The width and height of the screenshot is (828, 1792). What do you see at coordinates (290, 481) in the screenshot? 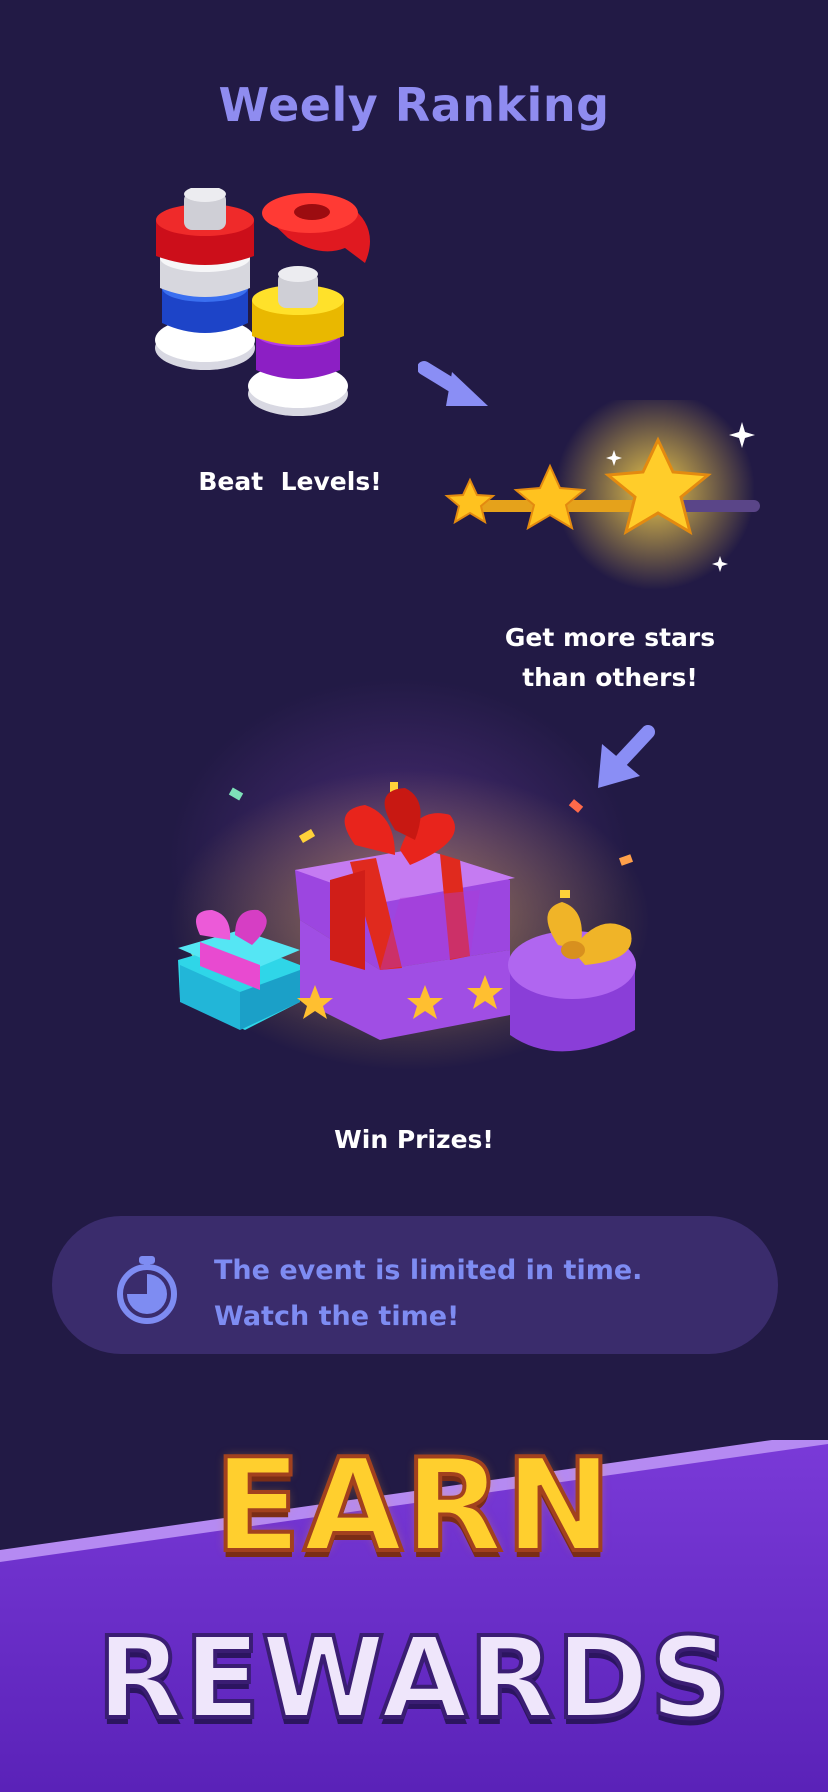
I see `step-beat-levels-caption: Beat Levels!` at bounding box center [290, 481].